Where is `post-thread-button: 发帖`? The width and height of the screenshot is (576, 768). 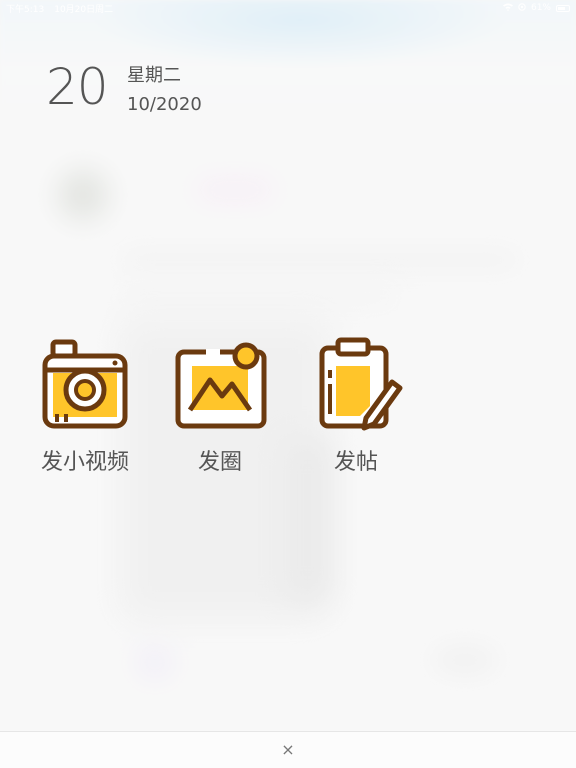
post-thread-button: 发帖 is located at coordinates (356, 406).